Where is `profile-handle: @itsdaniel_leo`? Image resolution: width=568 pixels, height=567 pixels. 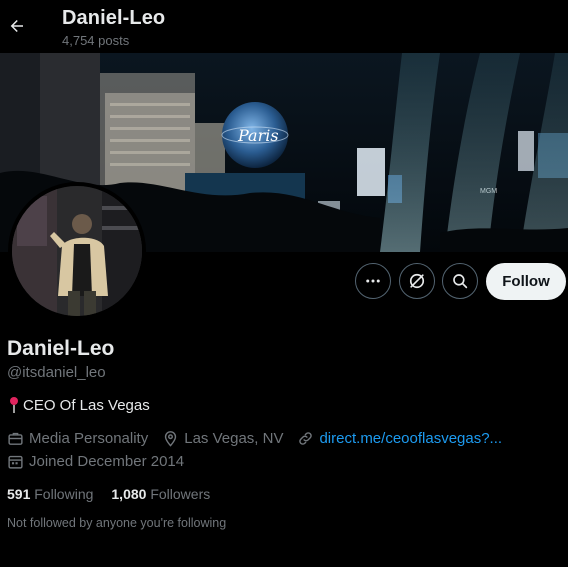
profile-handle: @itsdaniel_leo is located at coordinates (56, 372).